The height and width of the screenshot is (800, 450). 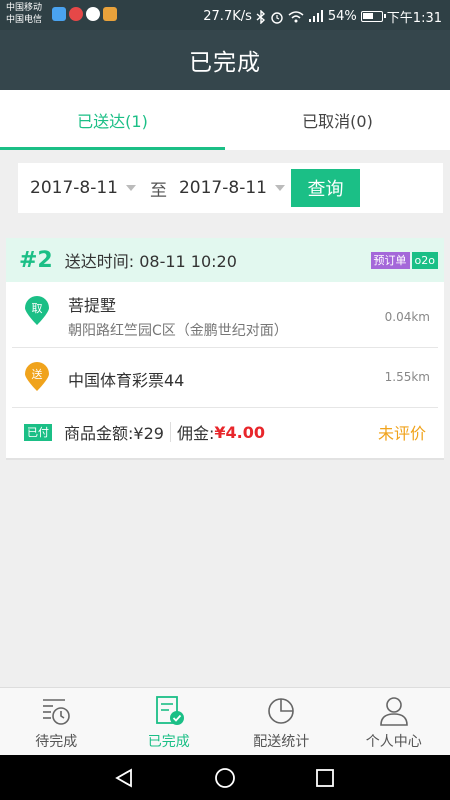 What do you see at coordinates (393, 742) in the screenshot?
I see `nav-profile-label: 个人中心` at bounding box center [393, 742].